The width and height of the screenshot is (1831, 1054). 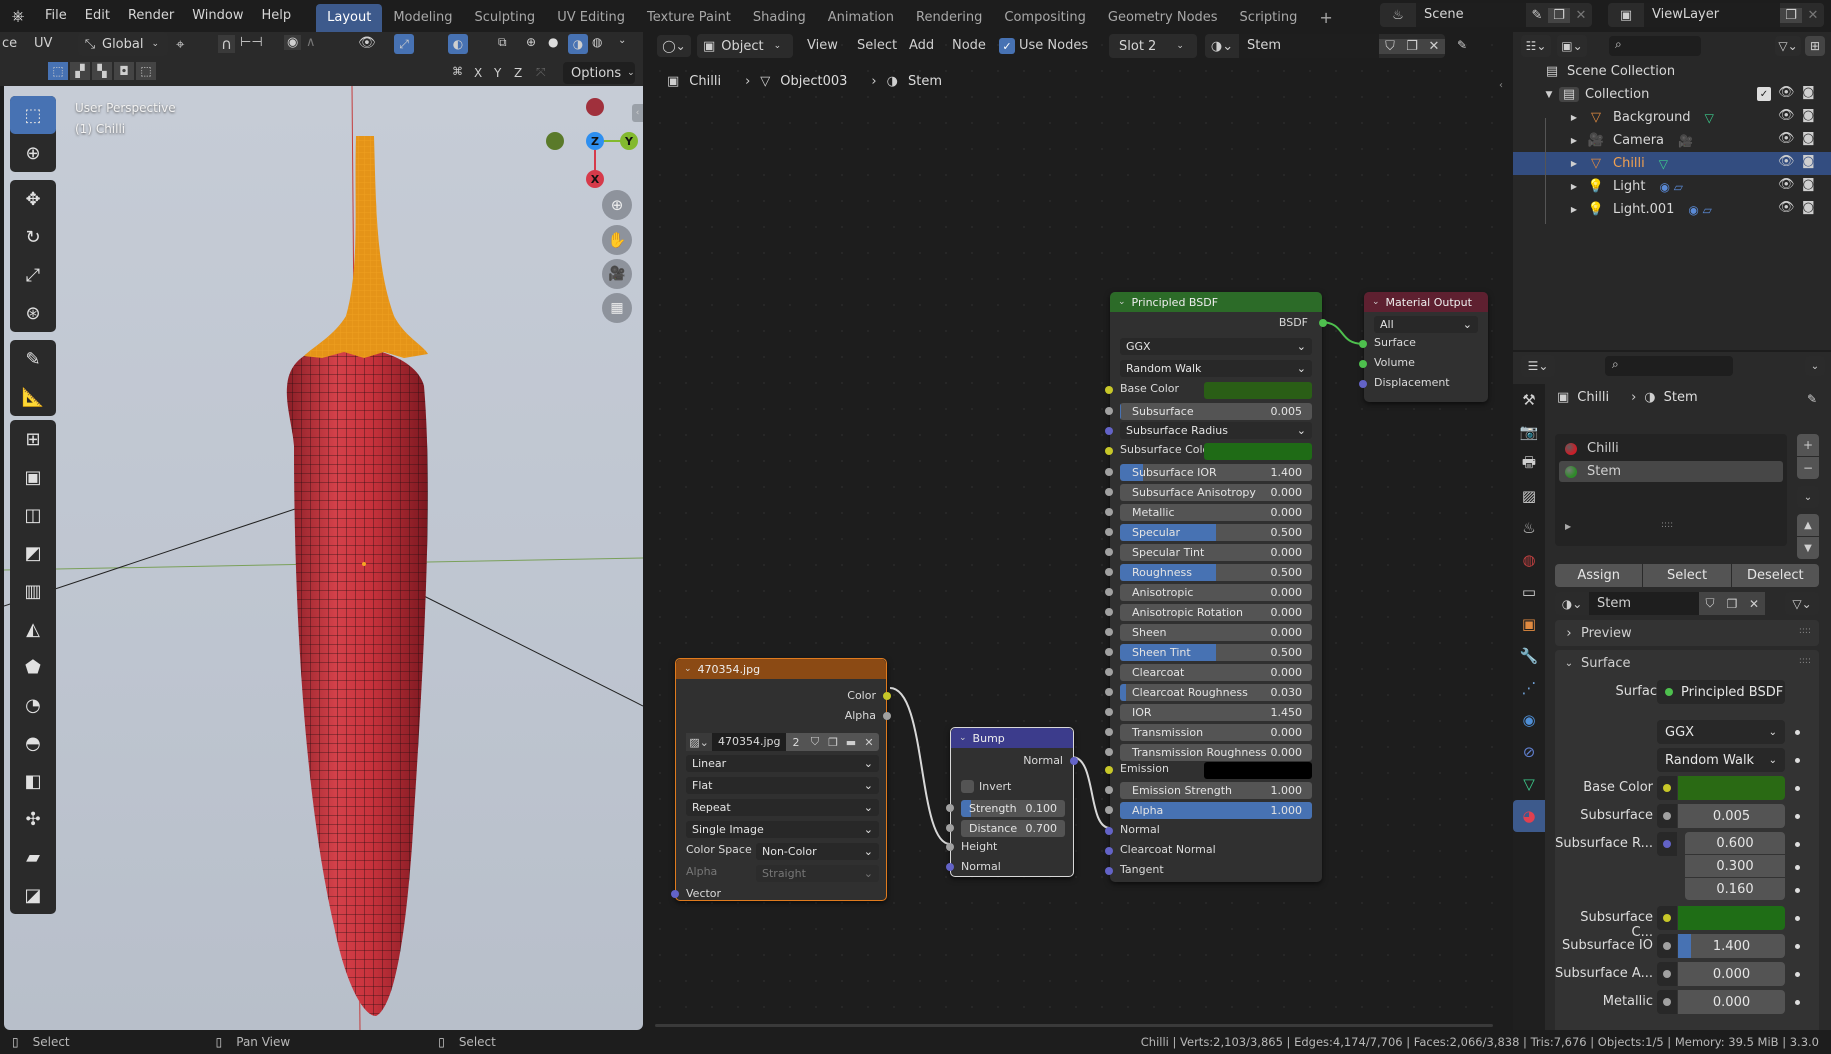 What do you see at coordinates (782, 763) in the screenshot?
I see `interpolation-dropdown: Linear ⌄` at bounding box center [782, 763].